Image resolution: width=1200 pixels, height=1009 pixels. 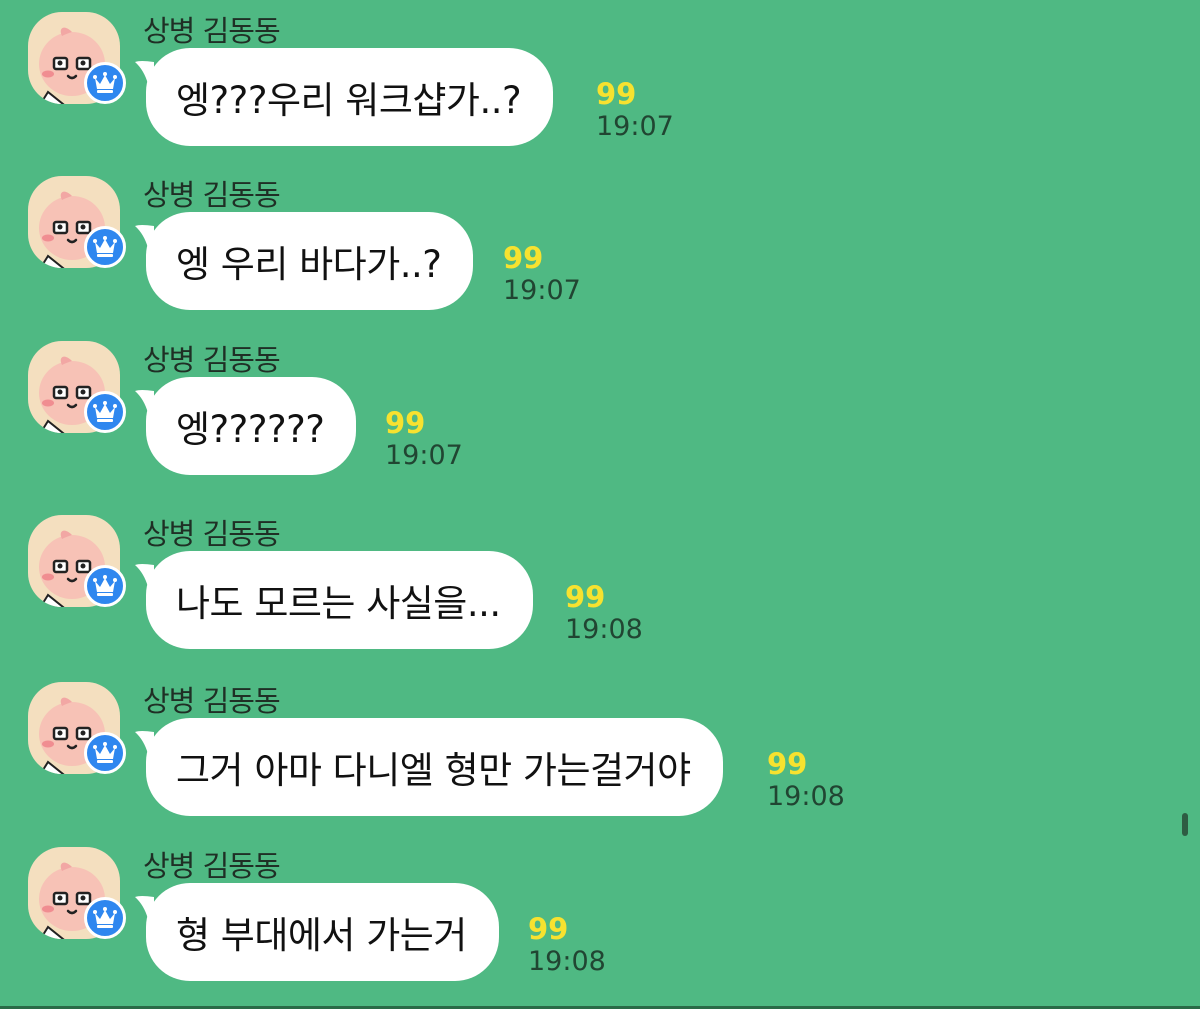 What do you see at coordinates (310, 261) in the screenshot?
I see `message-bubble: 엥 우리 바다가..?` at bounding box center [310, 261].